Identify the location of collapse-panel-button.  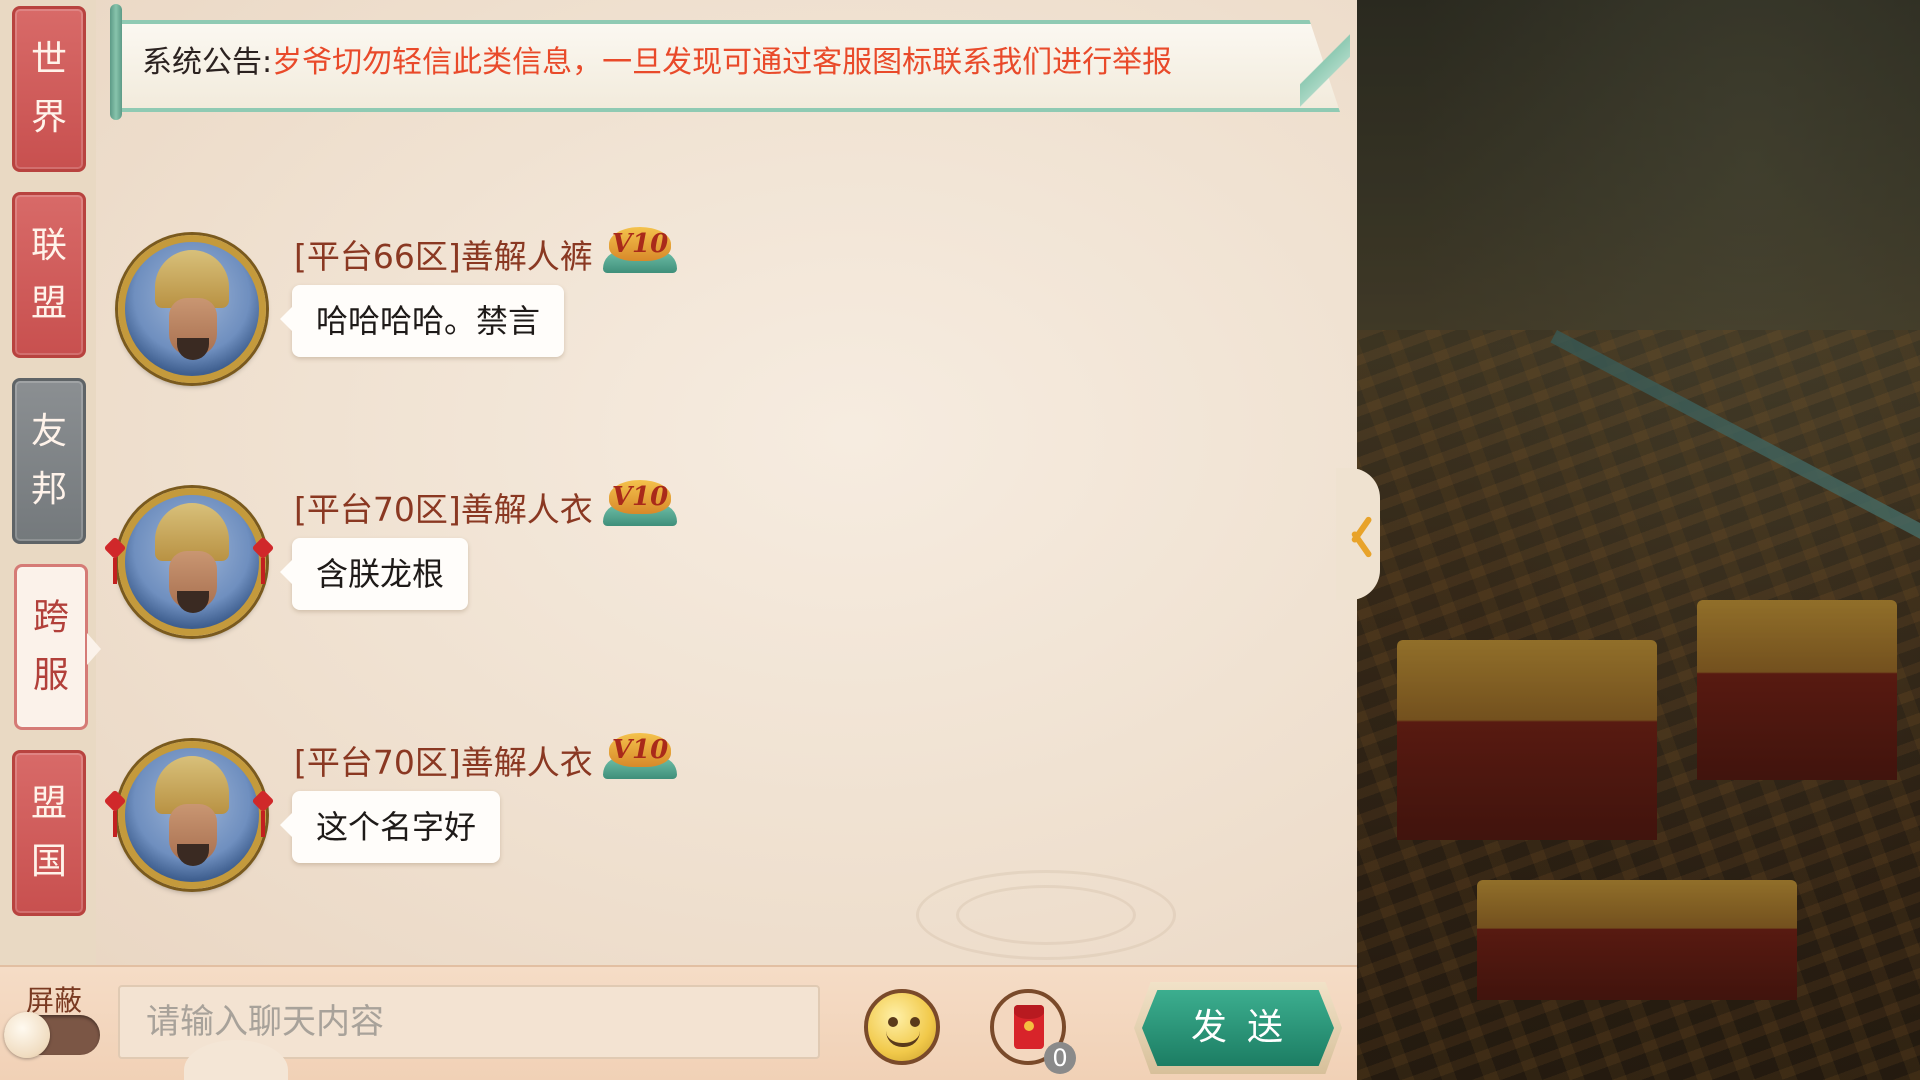
(1358, 534).